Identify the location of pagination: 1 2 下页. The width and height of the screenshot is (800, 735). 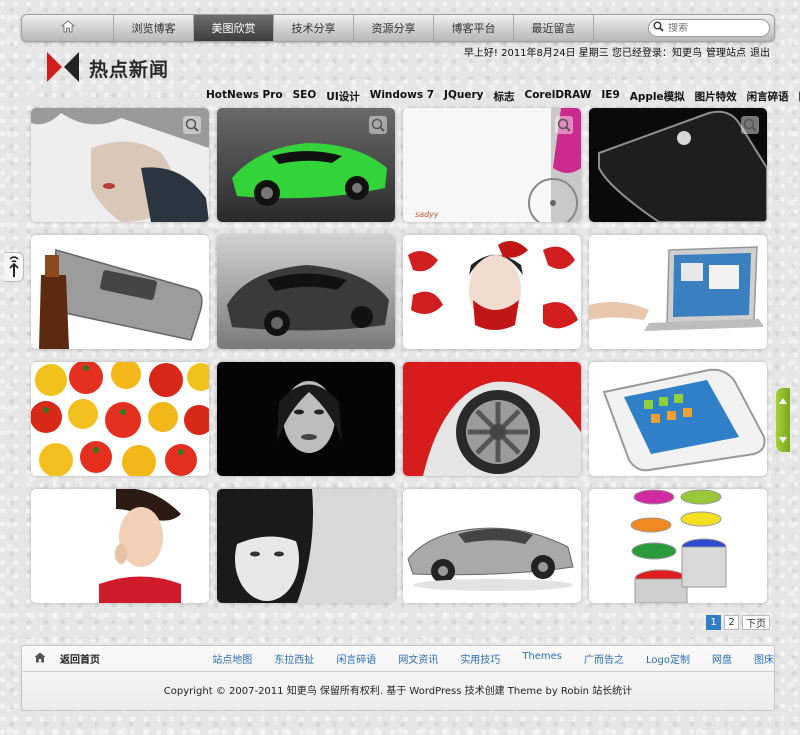
(738, 622).